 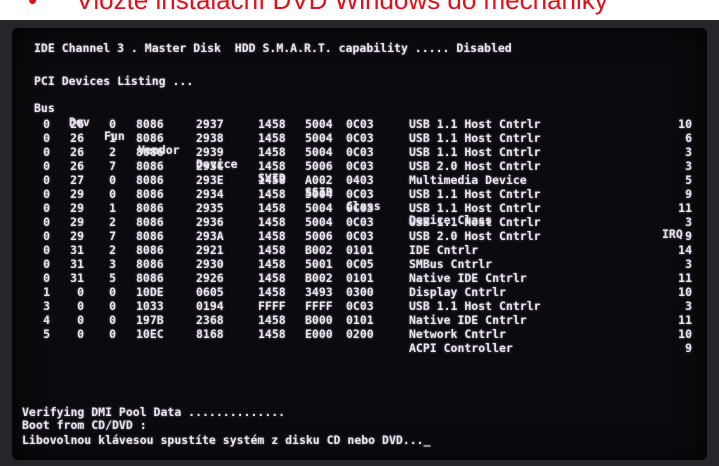 I want to click on cell-vendor: 197B, so click(x=150, y=320).